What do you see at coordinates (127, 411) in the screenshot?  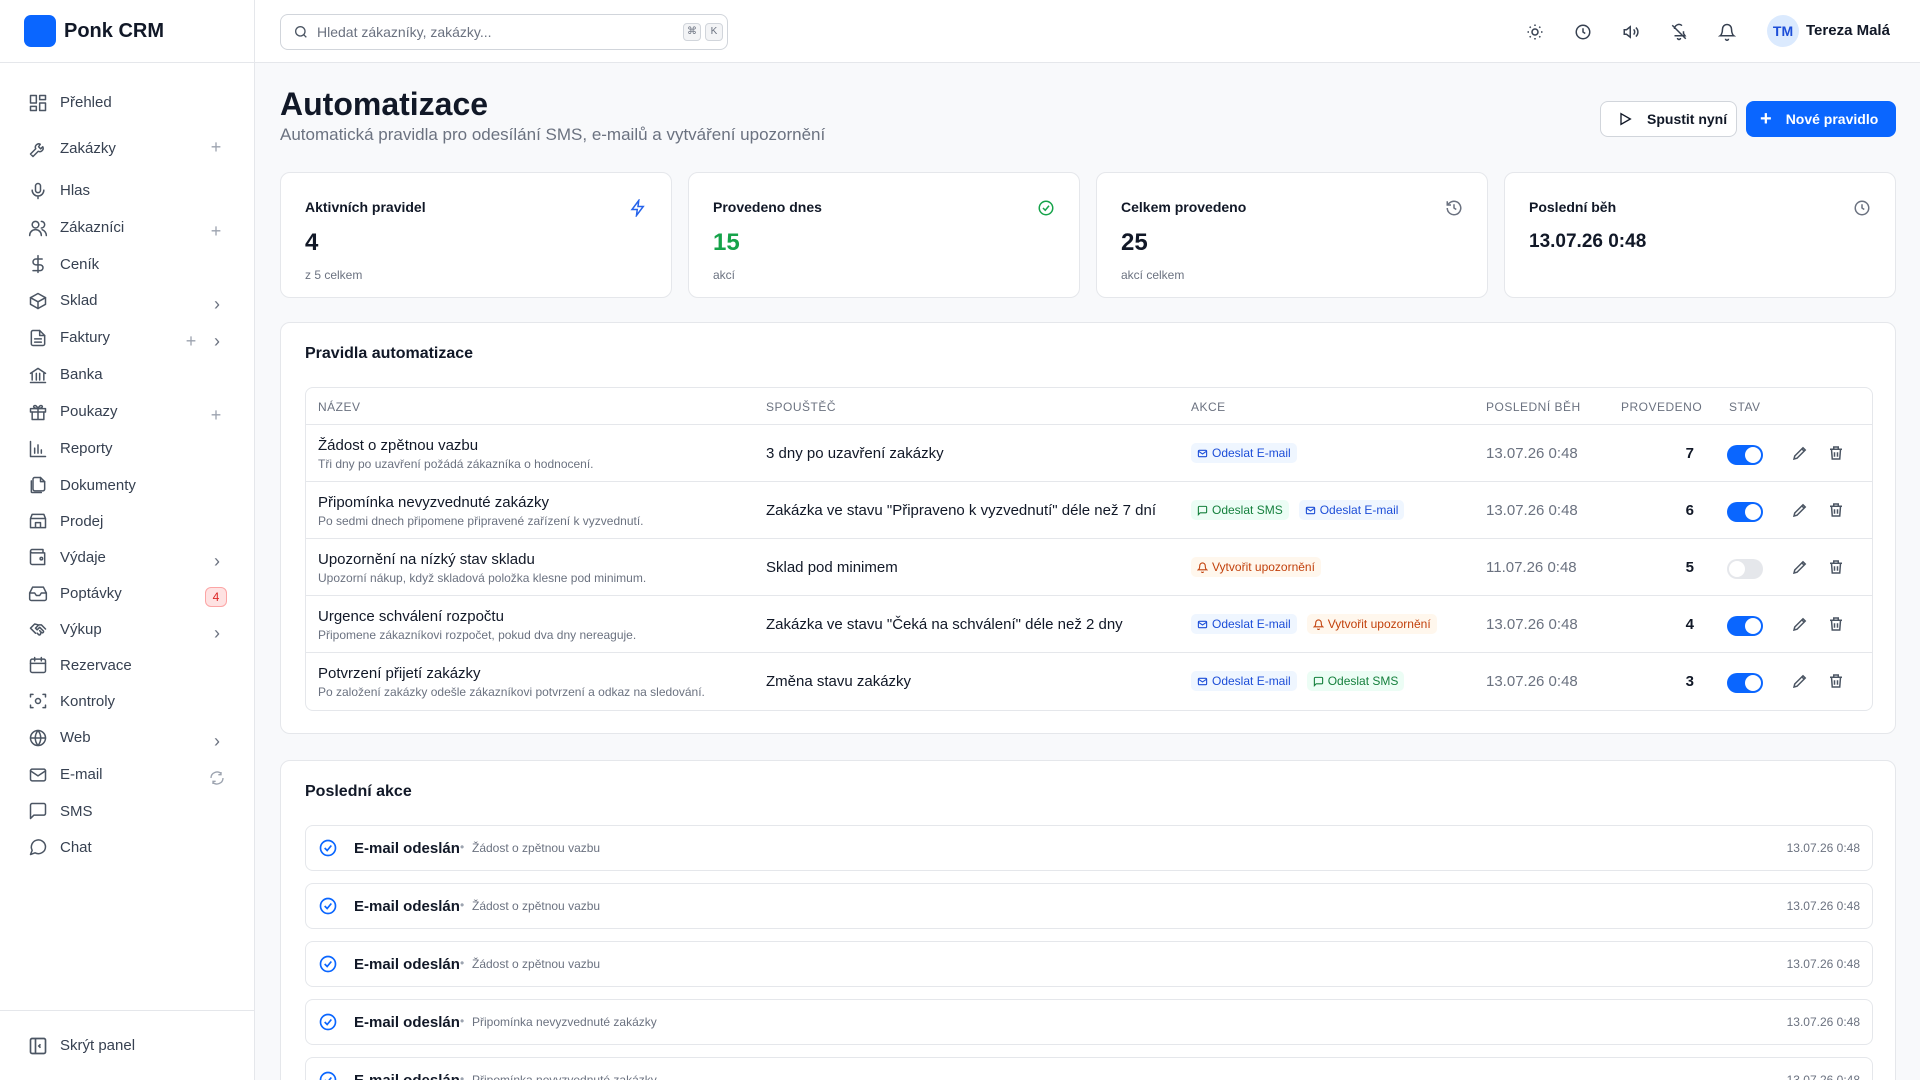 I see `sidebar-item-poukazy: Poukazy +` at bounding box center [127, 411].